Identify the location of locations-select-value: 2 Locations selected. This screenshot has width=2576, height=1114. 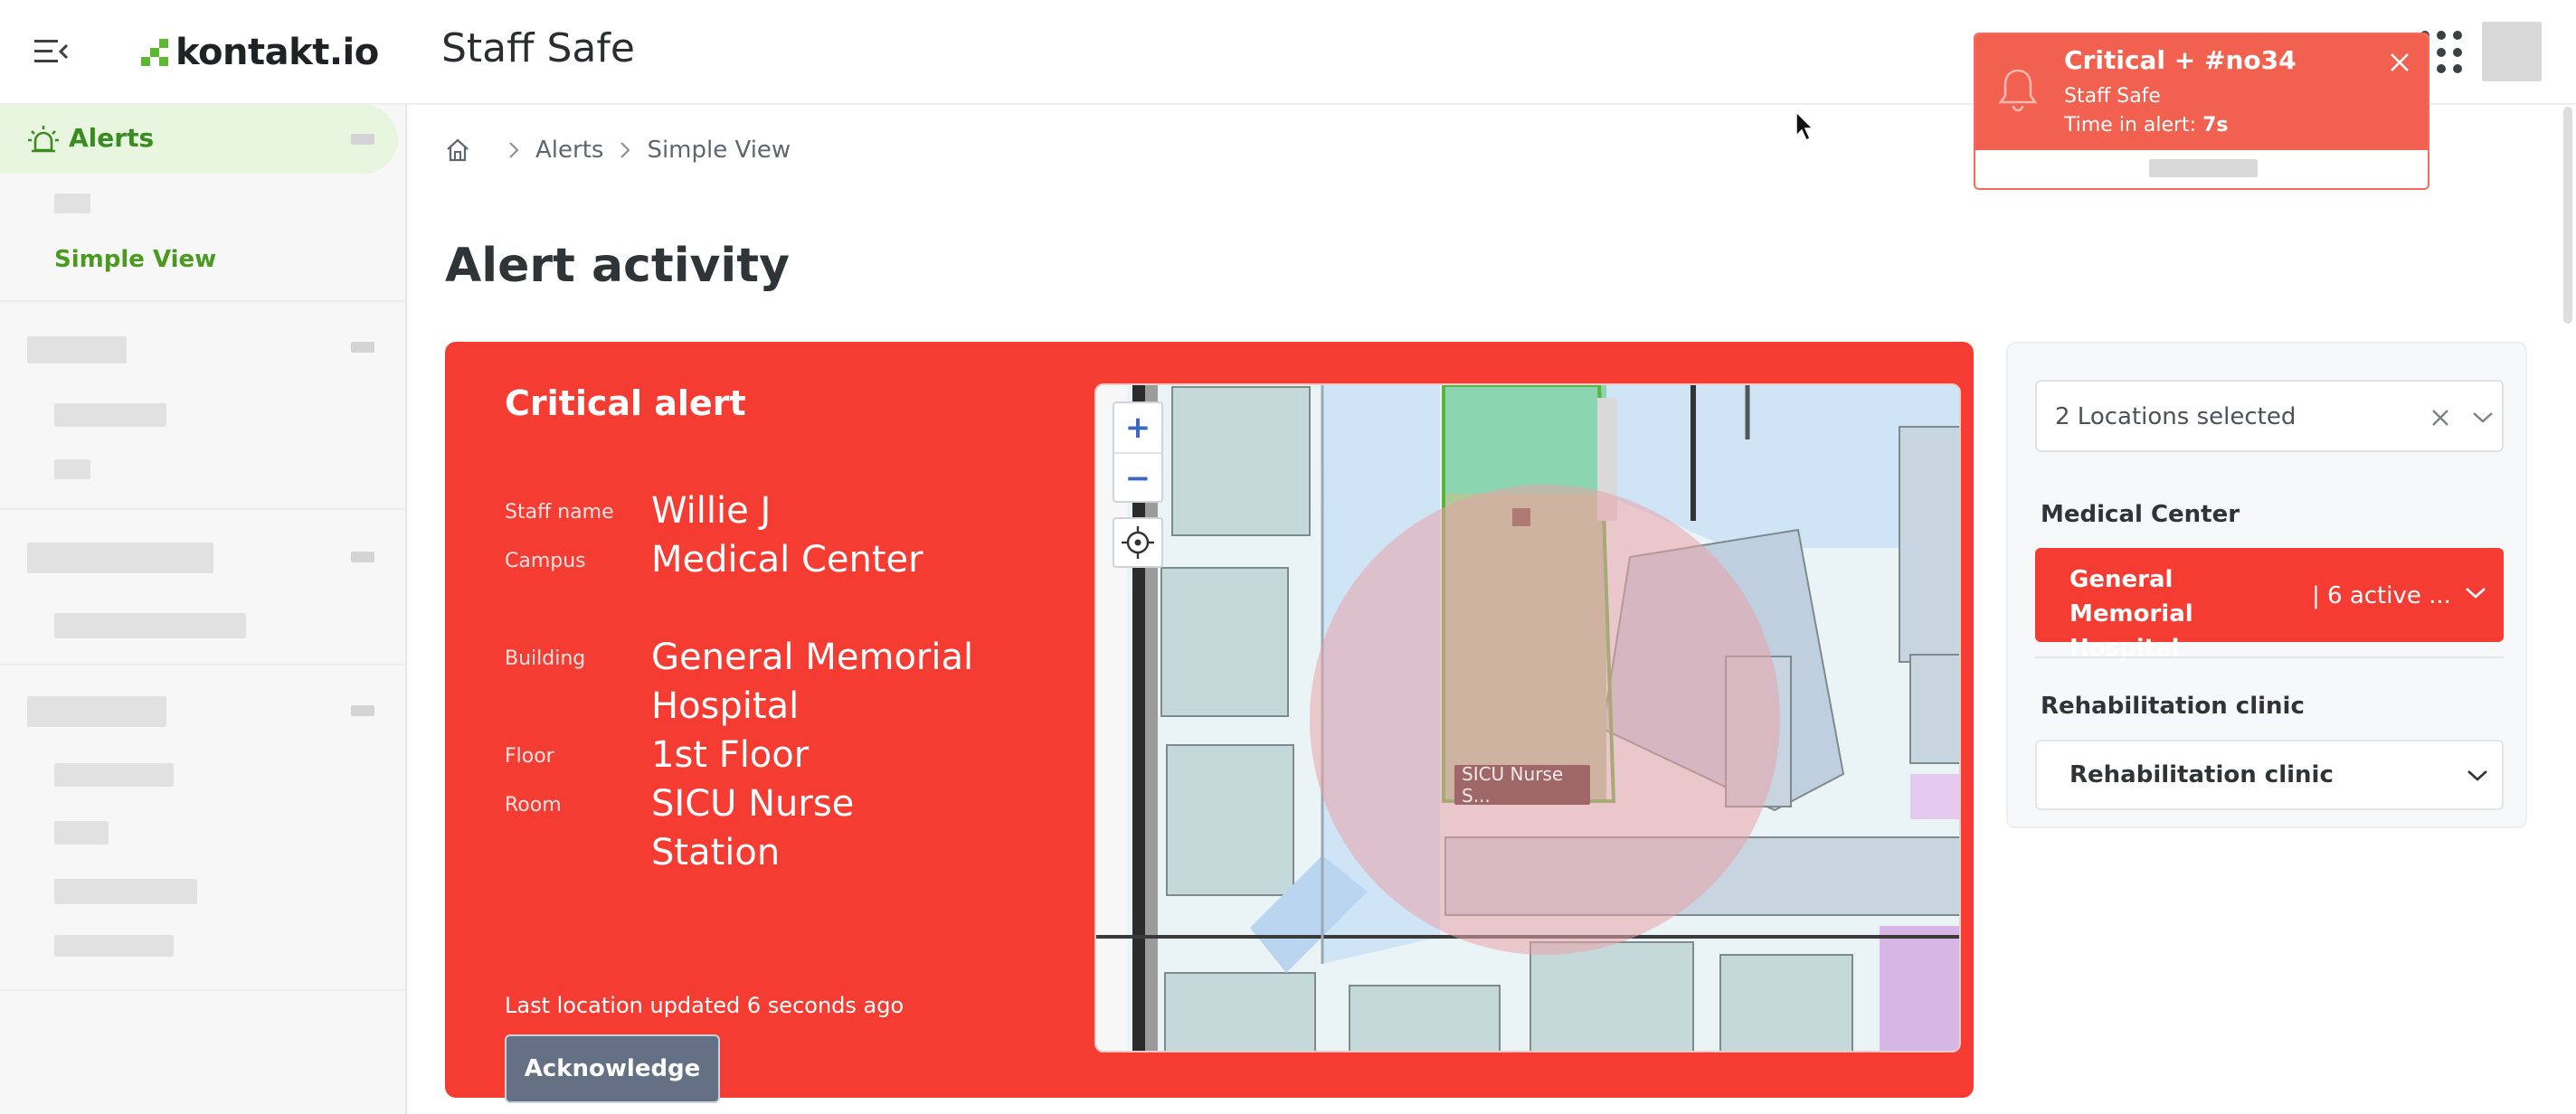
(2176, 416).